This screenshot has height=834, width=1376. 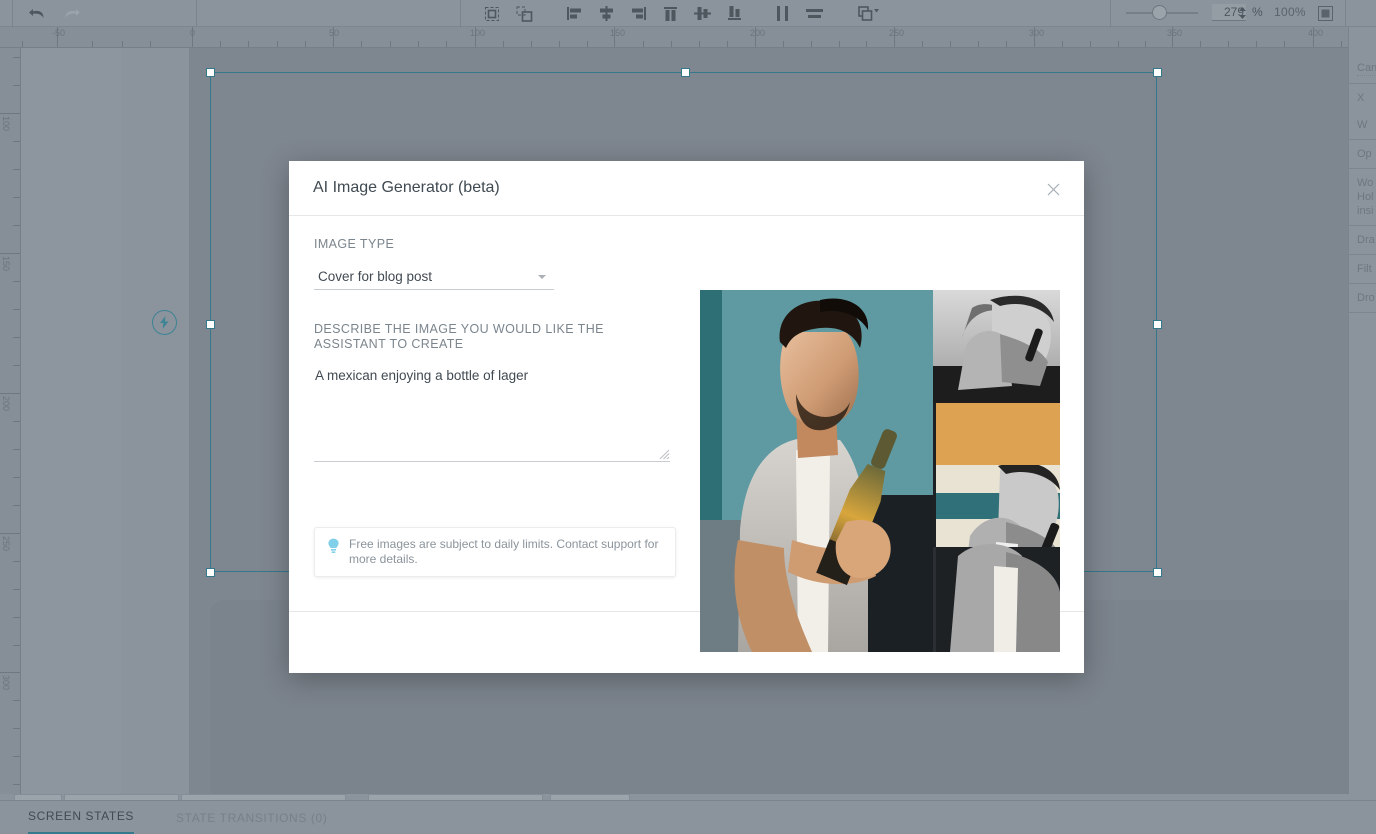 I want to click on lightbulb-icon, so click(x=333, y=545).